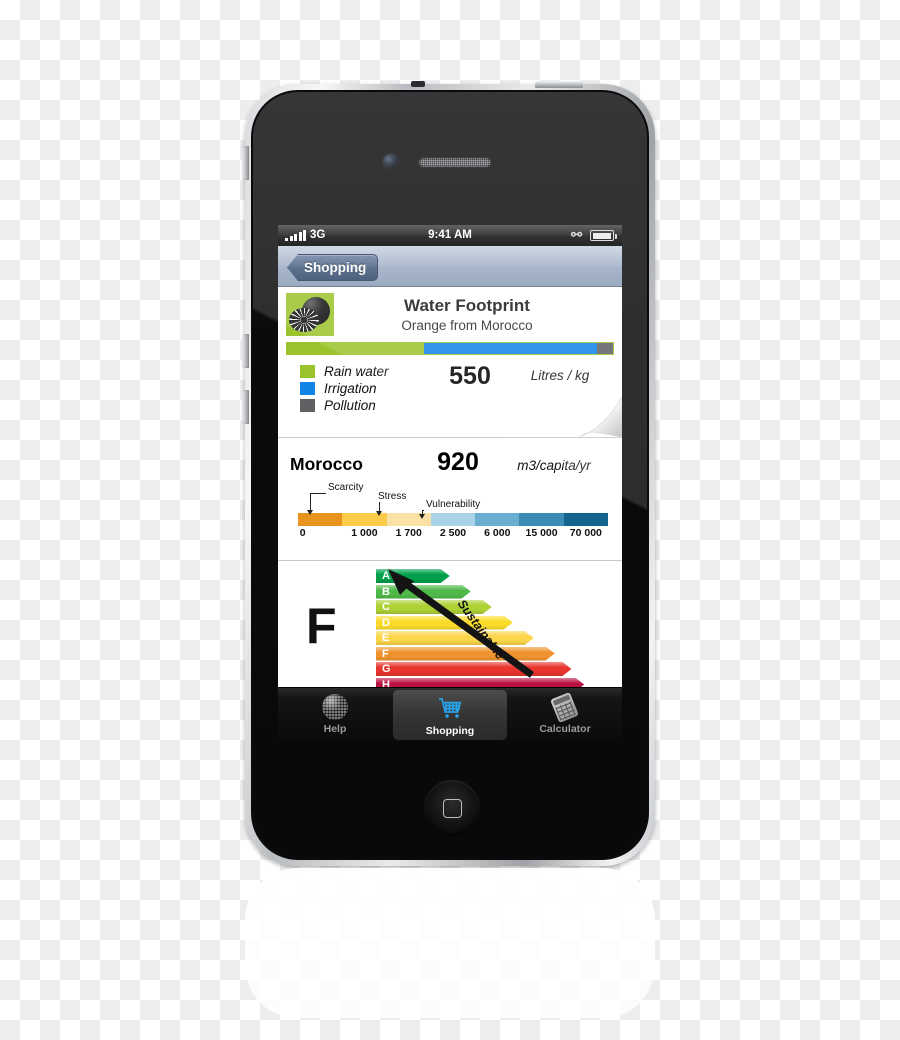 This screenshot has width=900, height=1040. Describe the element at coordinates (335, 729) in the screenshot. I see `tab-label: Help` at that location.